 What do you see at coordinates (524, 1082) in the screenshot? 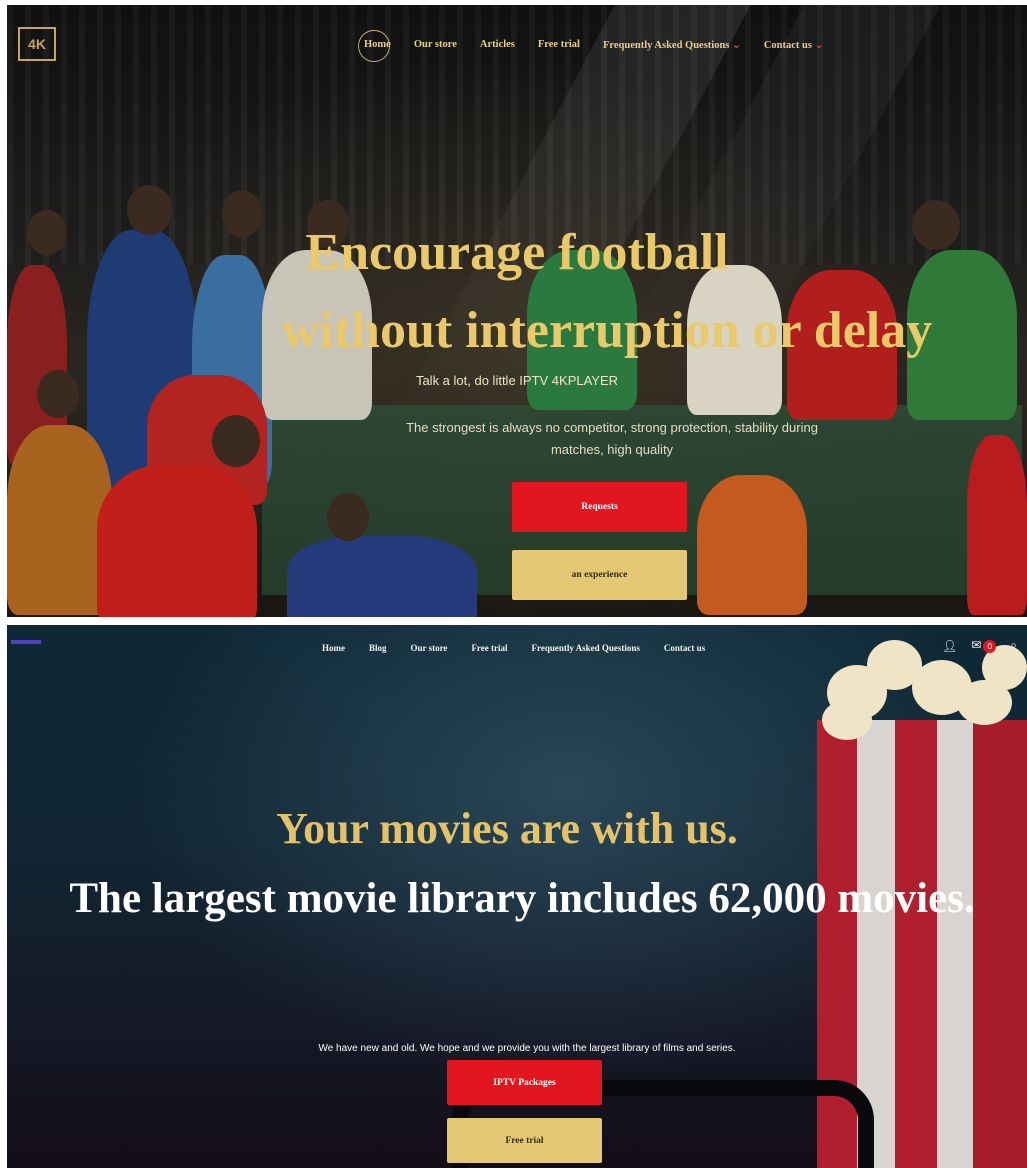
I see `iptv-packages-button: IPTV Packages` at bounding box center [524, 1082].